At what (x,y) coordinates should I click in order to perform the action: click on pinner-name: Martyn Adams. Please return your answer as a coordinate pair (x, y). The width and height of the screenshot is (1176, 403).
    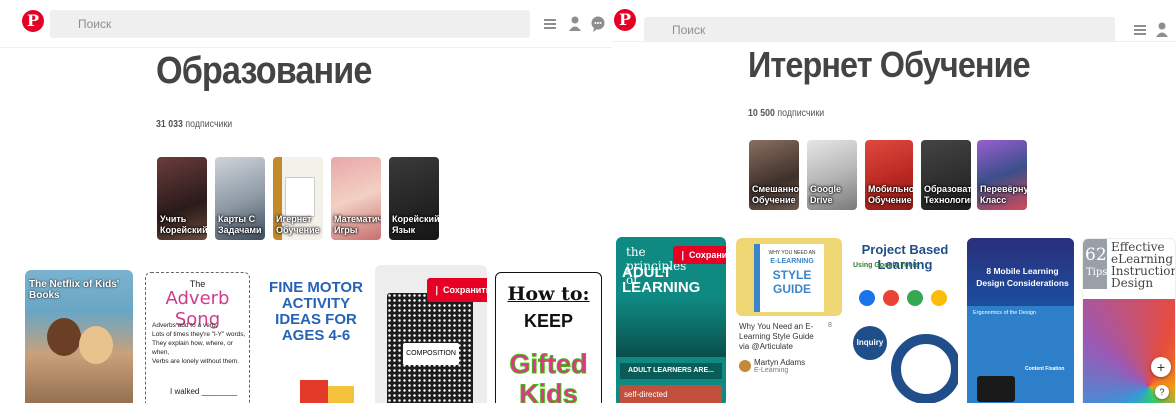
    Looking at the image, I should click on (779, 362).